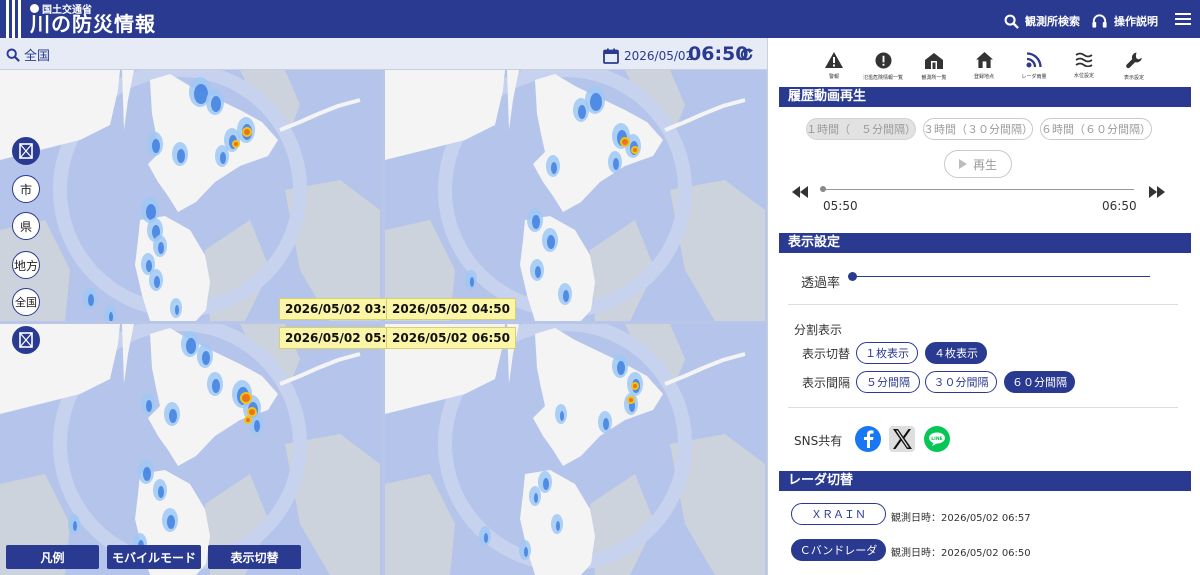  What do you see at coordinates (956, 353) in the screenshot?
I see `quad-view-button: ４枚表示` at bounding box center [956, 353].